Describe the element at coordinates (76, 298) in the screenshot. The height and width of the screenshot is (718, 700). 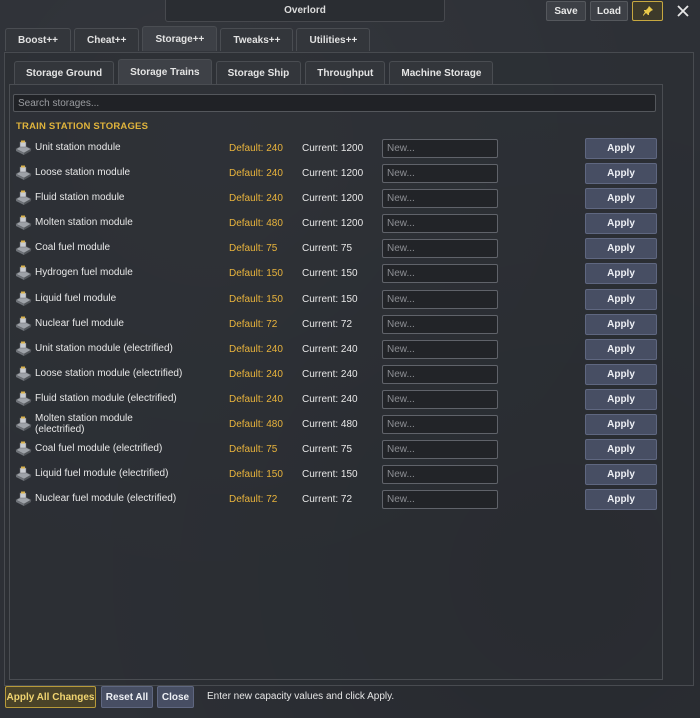
I see `storage-name: Liquid fuel module` at that location.